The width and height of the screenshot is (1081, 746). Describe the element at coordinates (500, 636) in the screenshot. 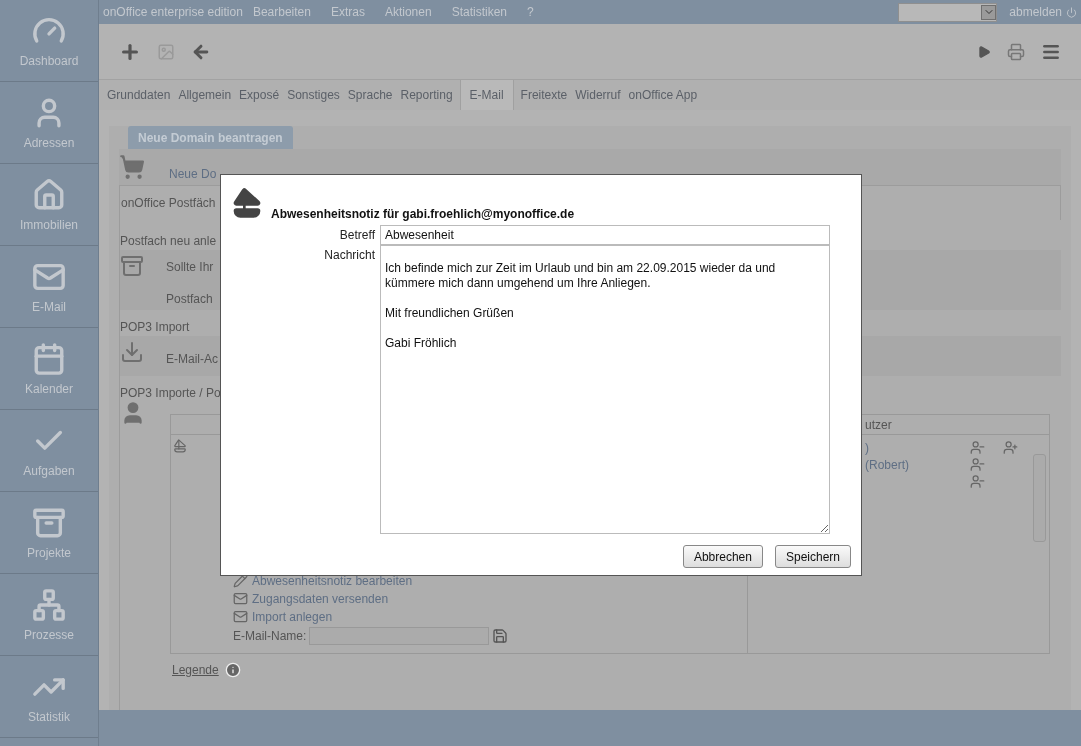

I see `save-icon` at that location.